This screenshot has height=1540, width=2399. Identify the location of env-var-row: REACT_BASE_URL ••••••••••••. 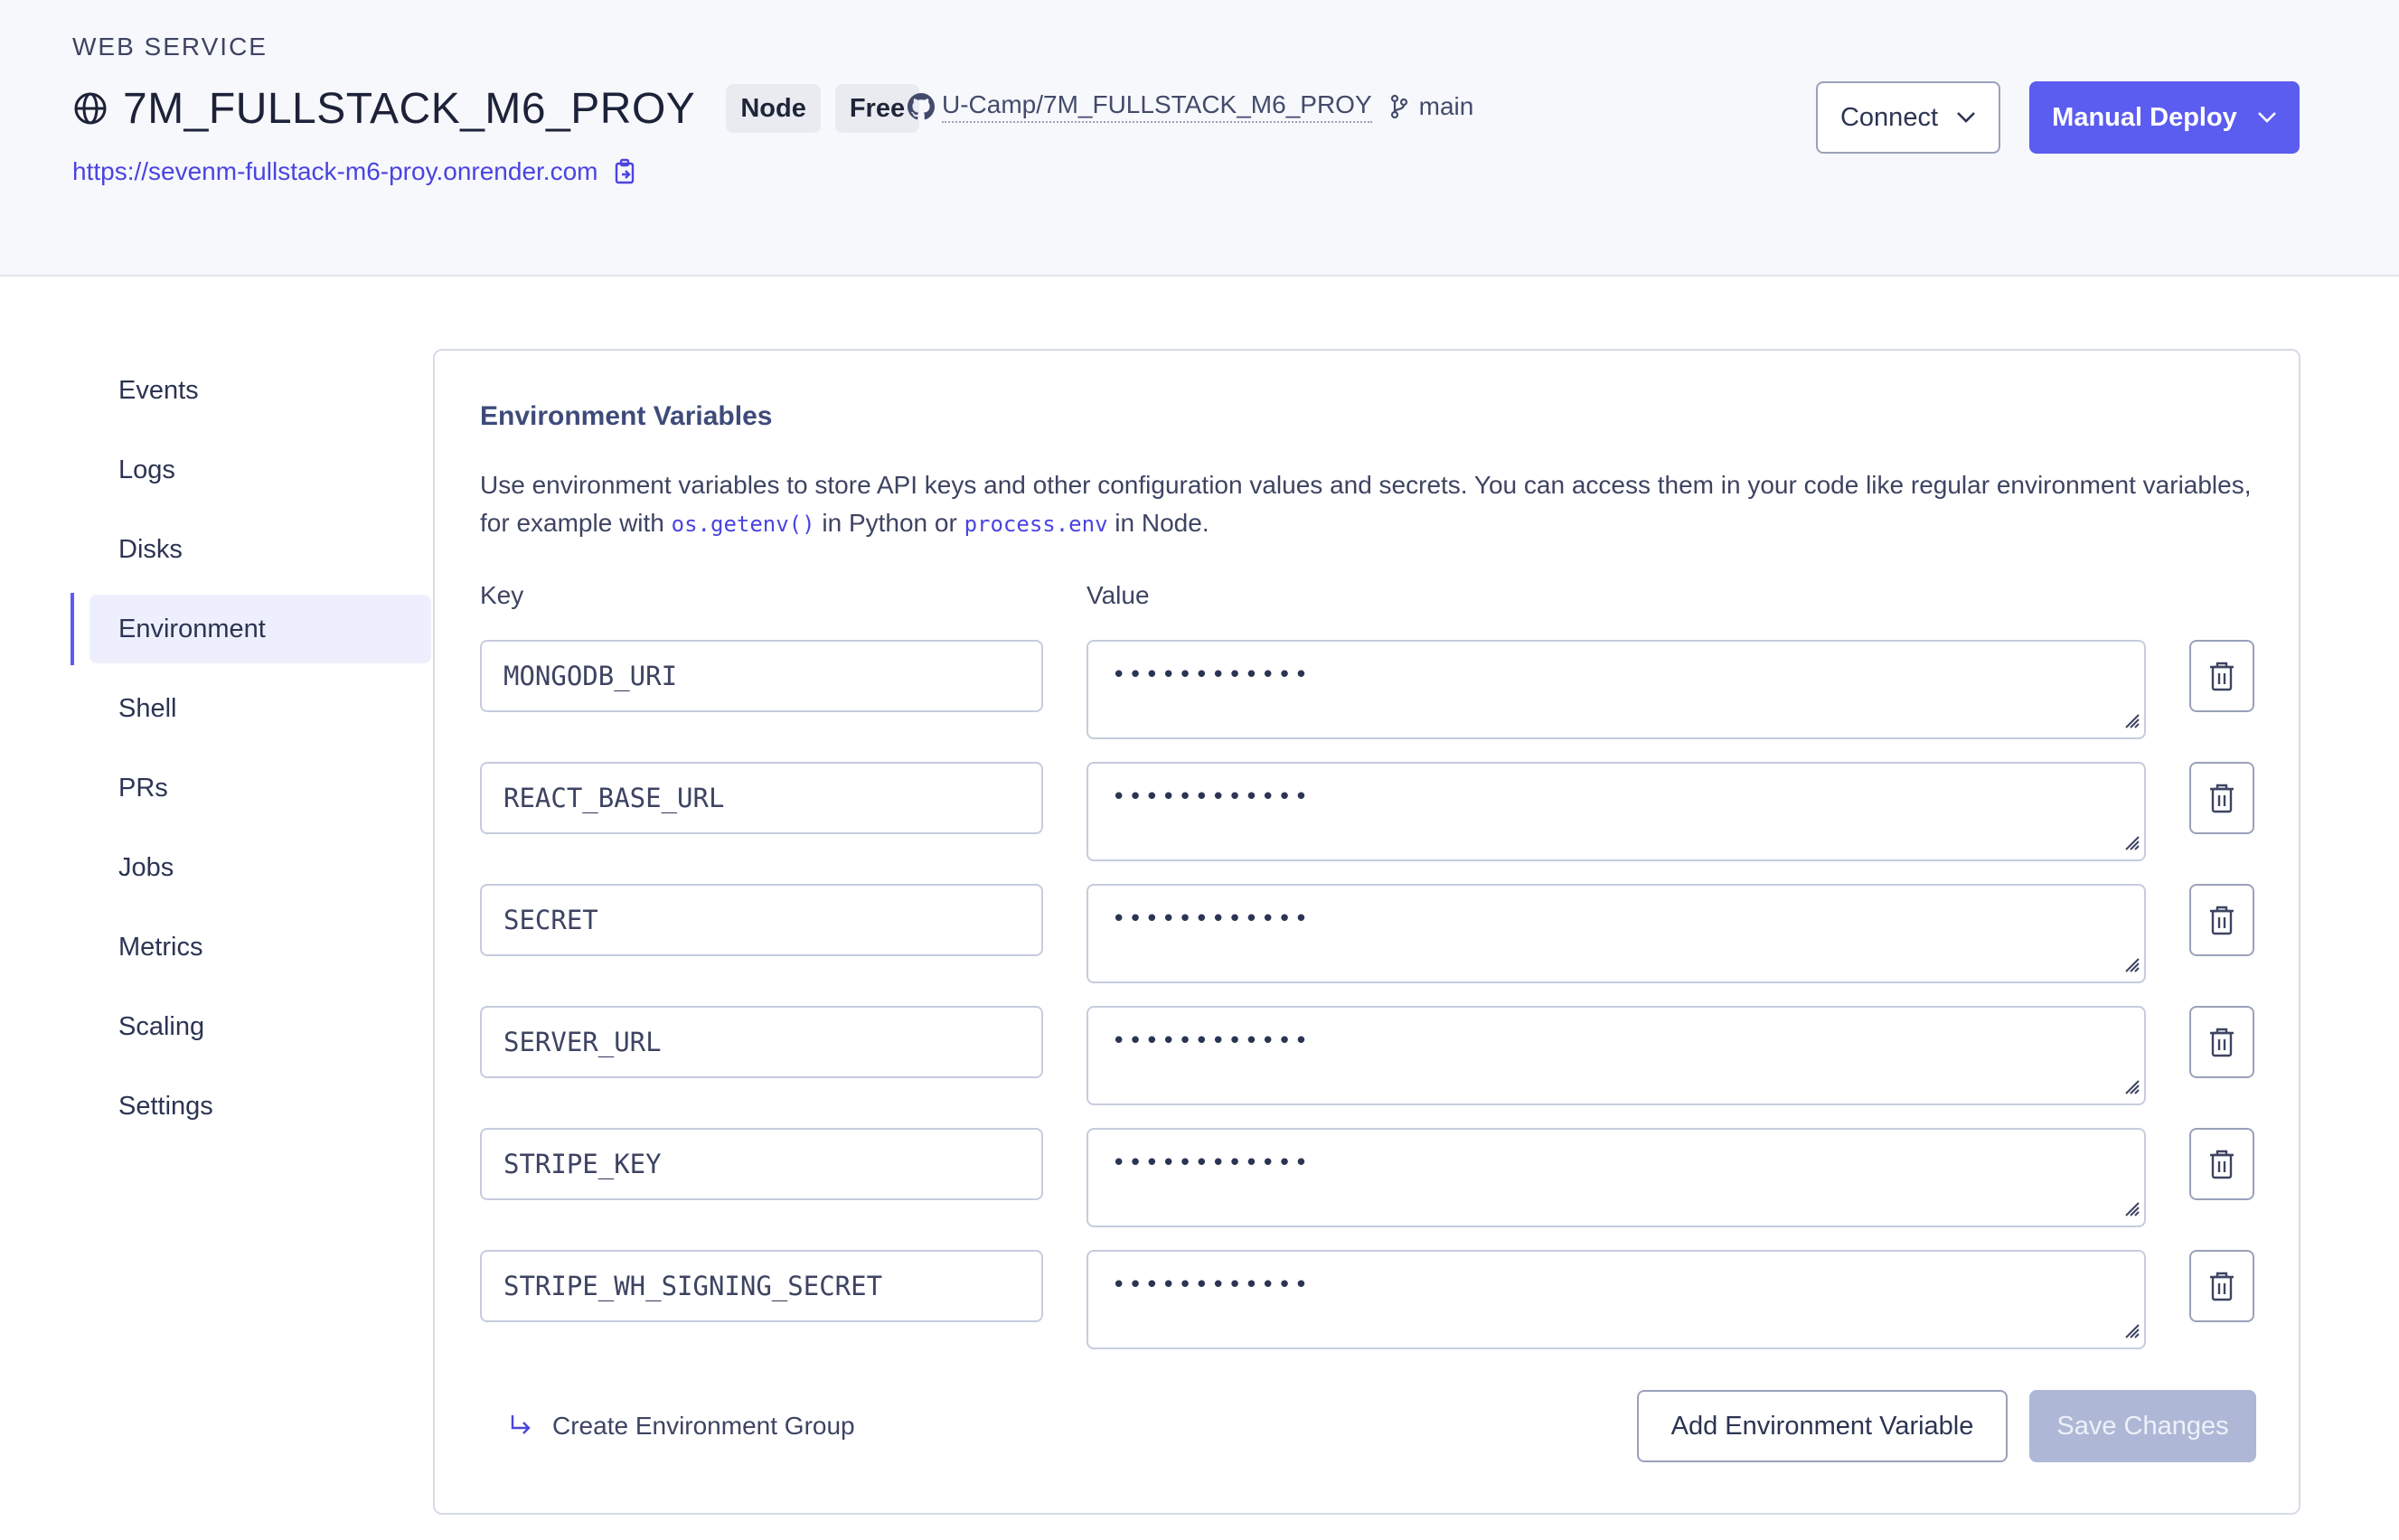
(1371, 812).